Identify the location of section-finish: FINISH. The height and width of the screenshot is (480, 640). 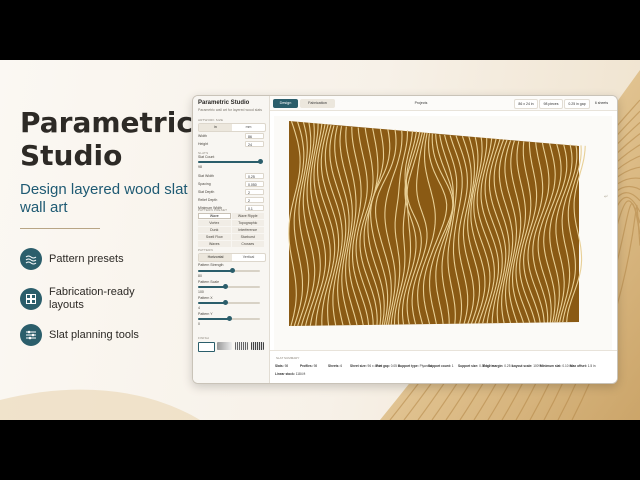
(204, 338).